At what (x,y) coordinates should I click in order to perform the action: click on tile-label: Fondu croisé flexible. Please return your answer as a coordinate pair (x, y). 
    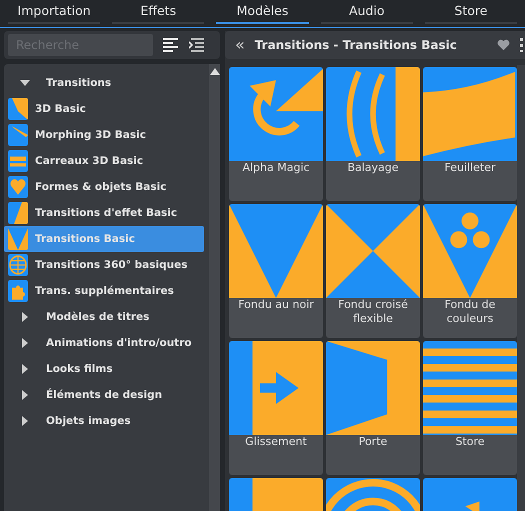
    Looking at the image, I should click on (373, 312).